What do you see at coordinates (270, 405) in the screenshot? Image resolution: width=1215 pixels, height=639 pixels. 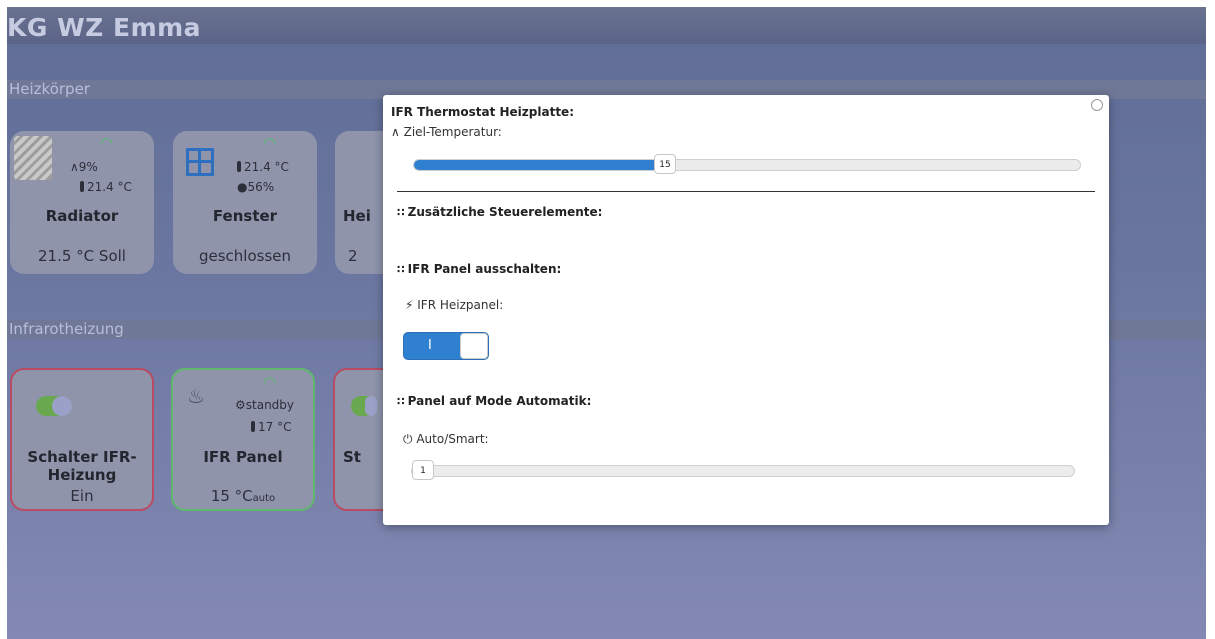 I see `mode-value: standby` at bounding box center [270, 405].